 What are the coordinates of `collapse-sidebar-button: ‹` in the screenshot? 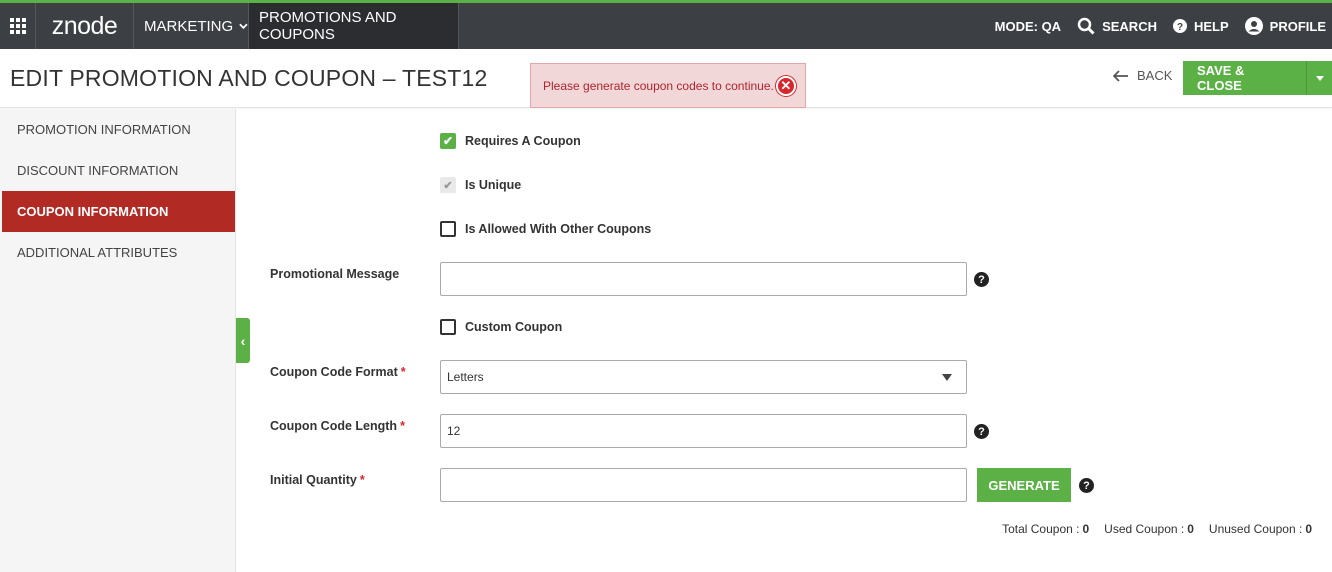 It's located at (243, 340).